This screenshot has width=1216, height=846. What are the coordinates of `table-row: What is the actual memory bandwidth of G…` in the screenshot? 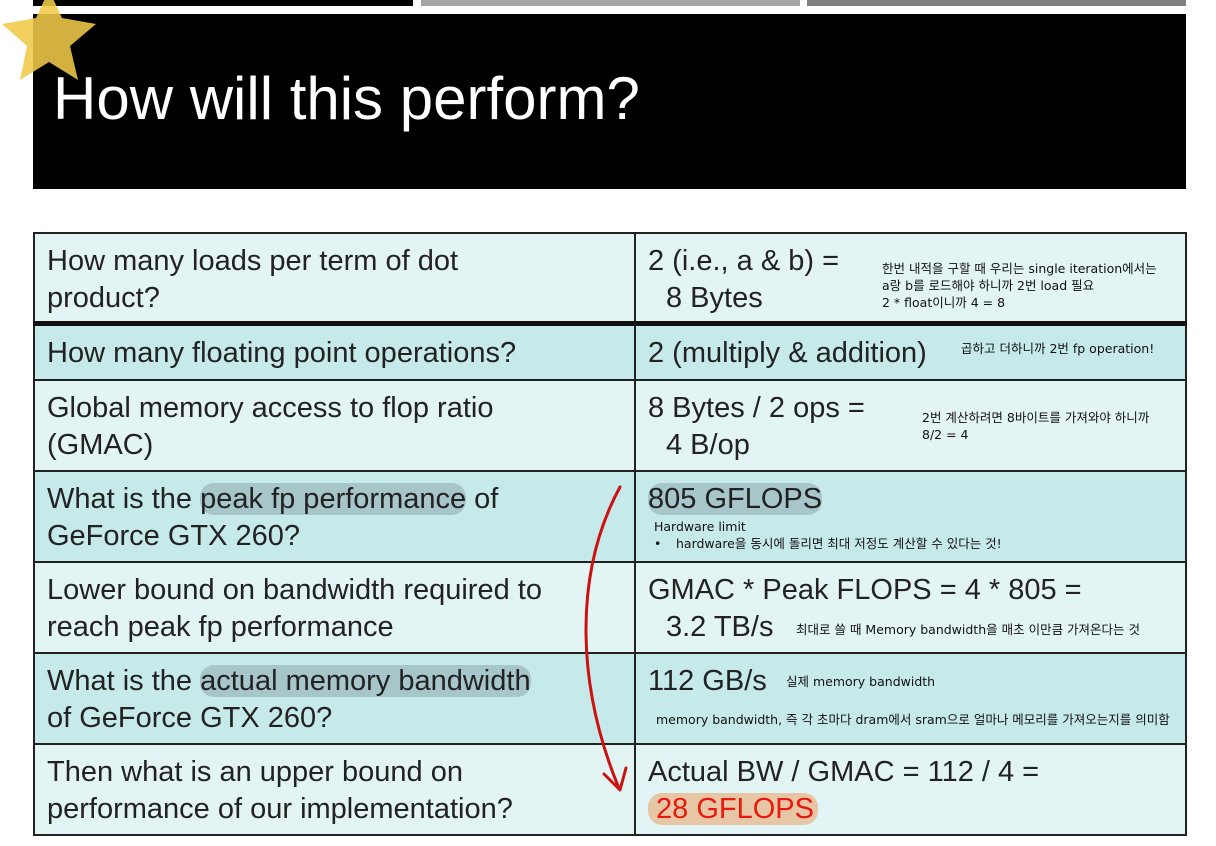 It's located at (610, 698).